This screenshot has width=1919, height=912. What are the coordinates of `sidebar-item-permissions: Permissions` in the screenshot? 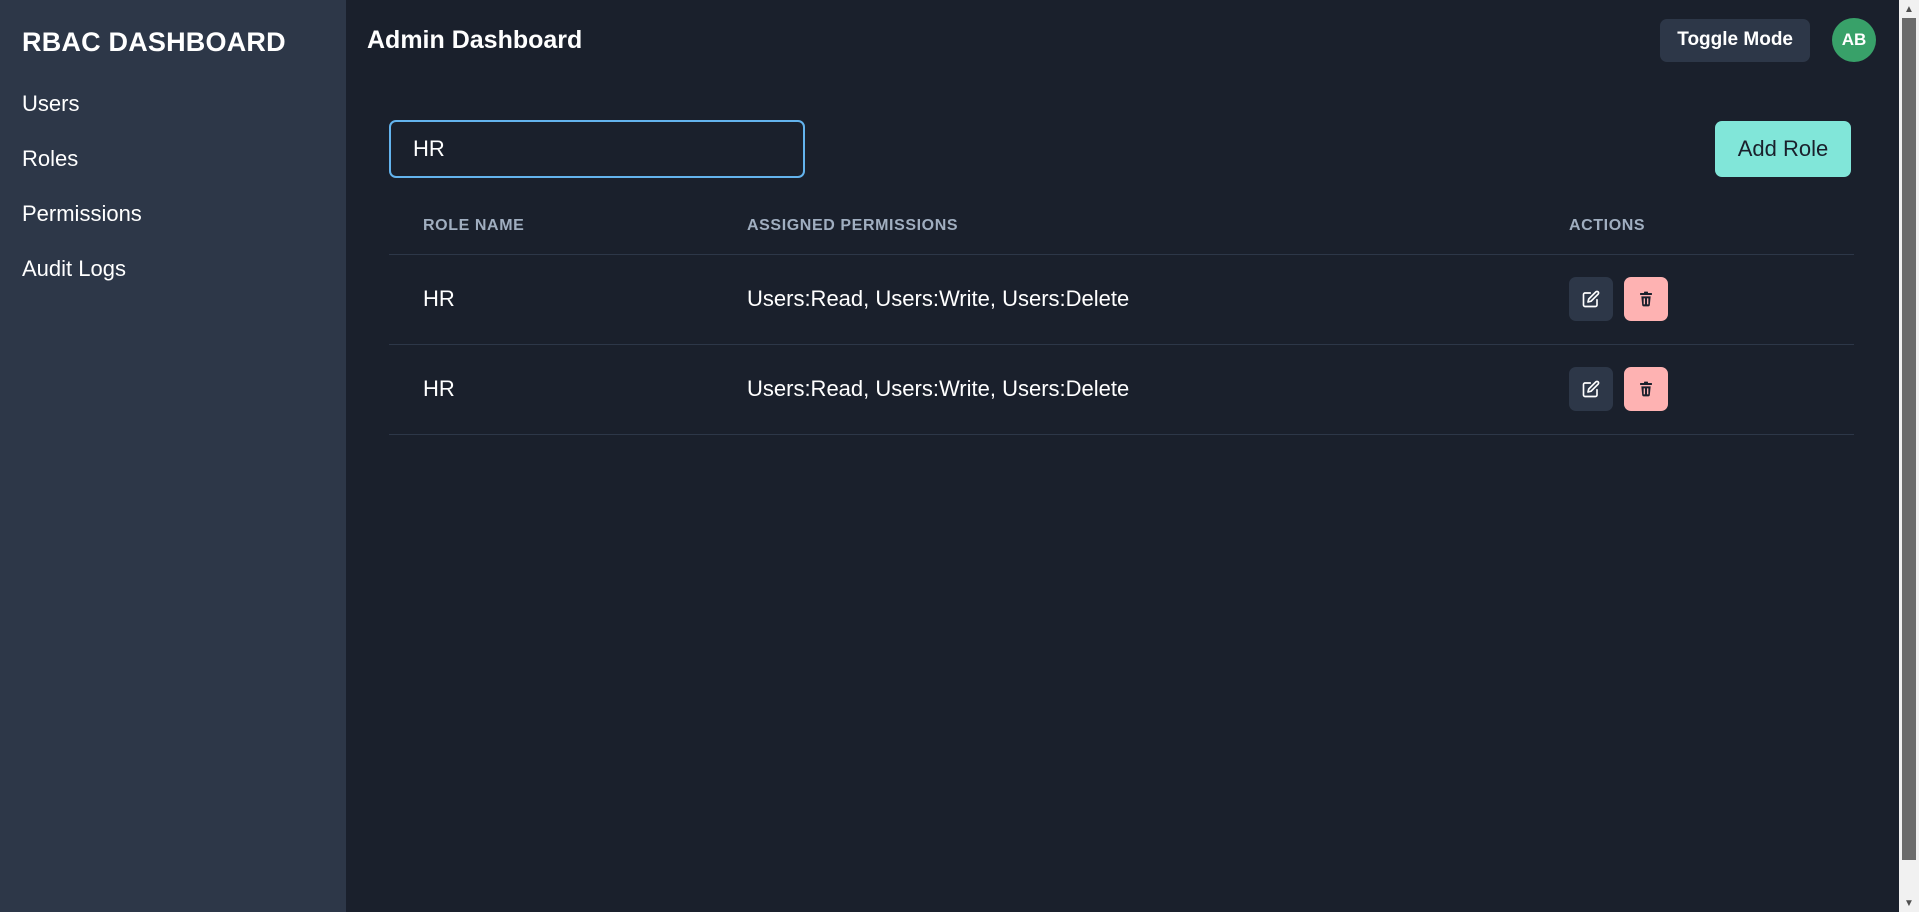 It's located at (173, 213).